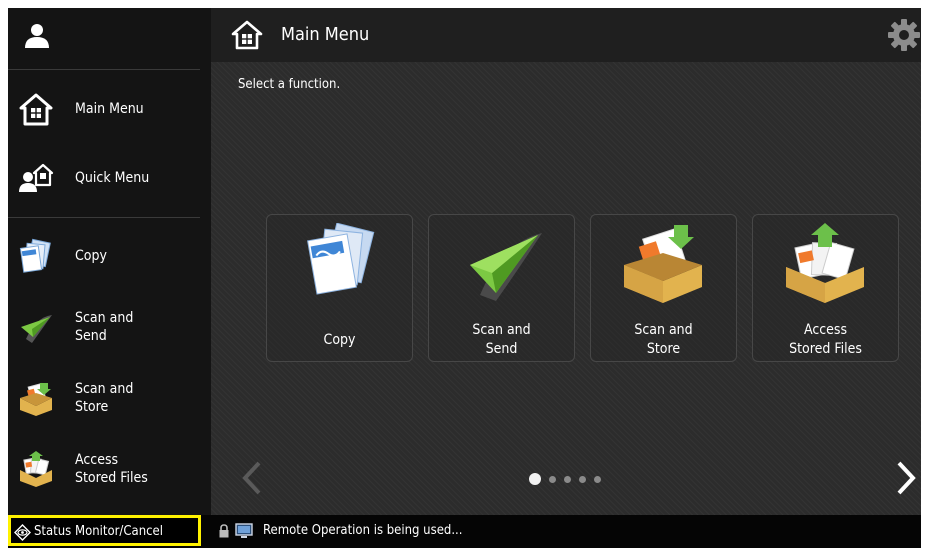  I want to click on tile-label: Scan and Send, so click(501, 339).